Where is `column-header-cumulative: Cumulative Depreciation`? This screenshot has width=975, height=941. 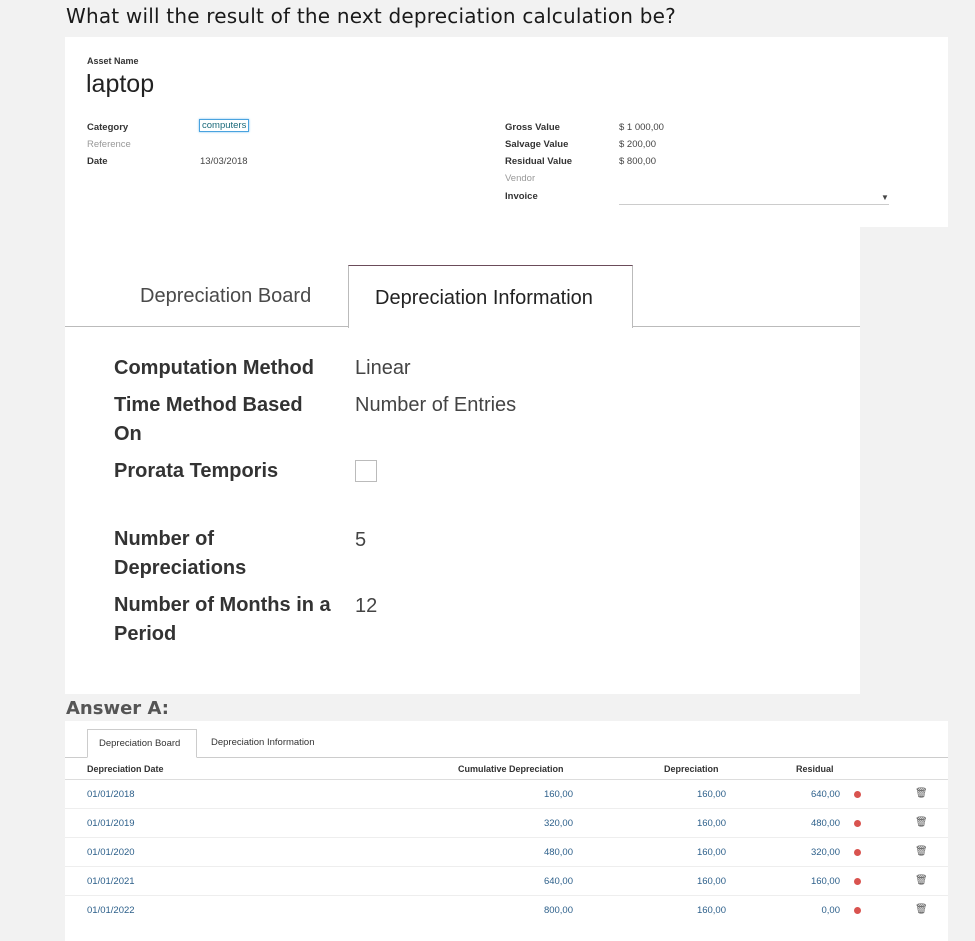
column-header-cumulative: Cumulative Depreciation is located at coordinates (511, 769).